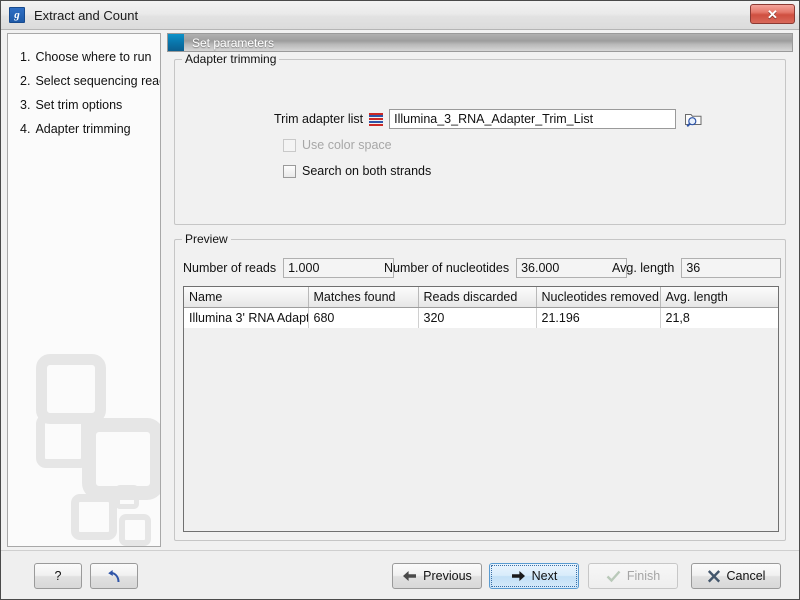 This screenshot has width=800, height=600. I want to click on previous-button: Previous, so click(437, 576).